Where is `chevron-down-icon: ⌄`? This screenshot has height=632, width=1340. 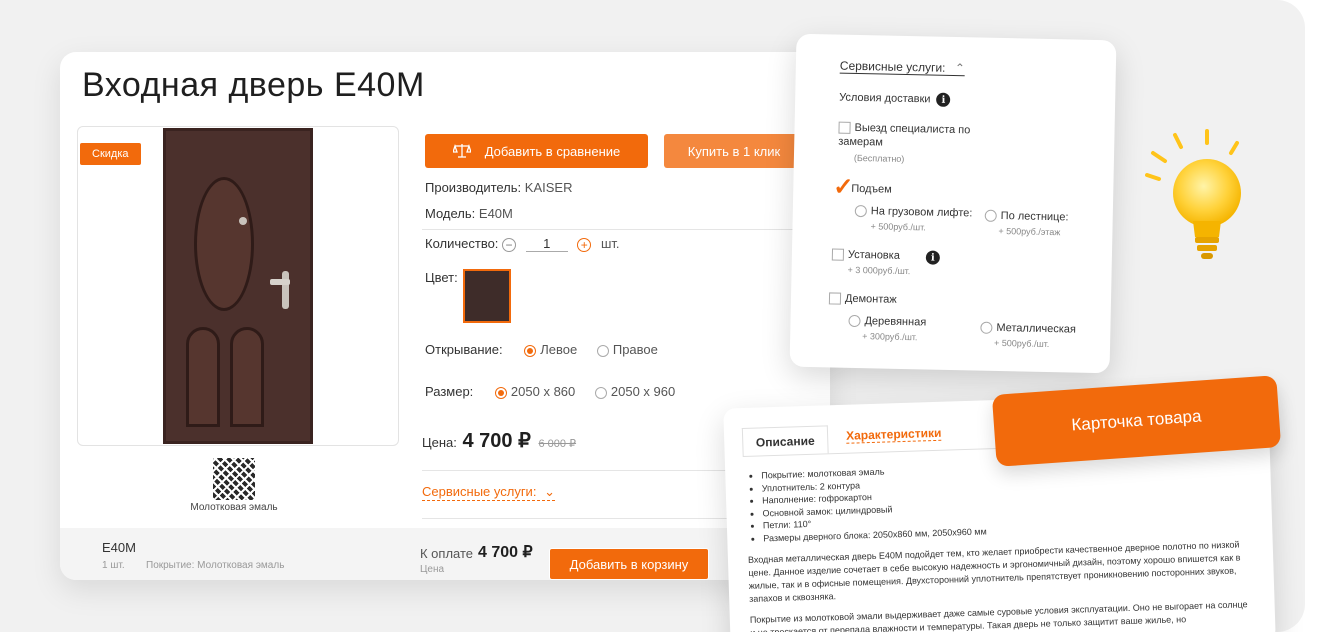 chevron-down-icon: ⌄ is located at coordinates (549, 491).